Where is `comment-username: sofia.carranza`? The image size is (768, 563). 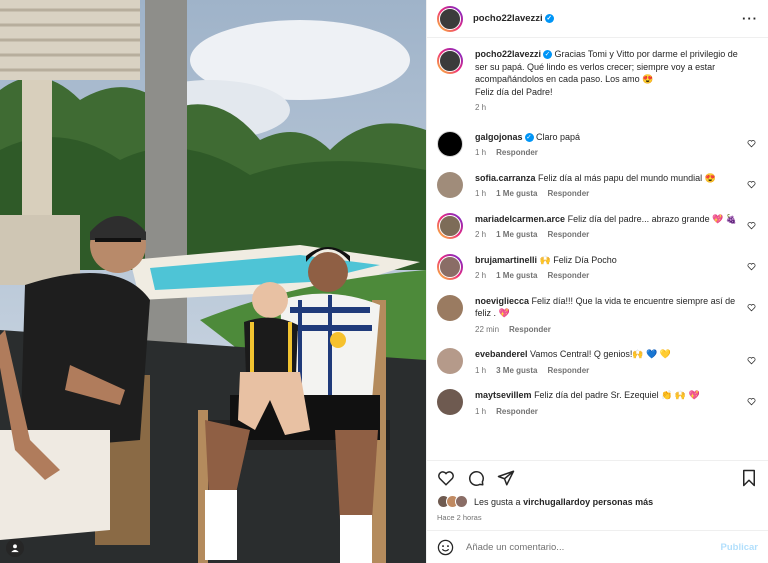
comment-username: sofia.carranza is located at coordinates (505, 178).